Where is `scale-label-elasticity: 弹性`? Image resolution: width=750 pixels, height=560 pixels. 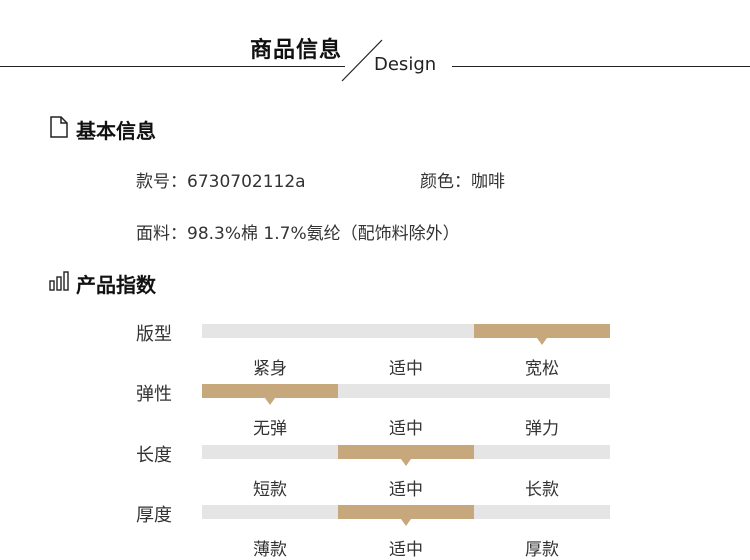 scale-label-elasticity: 弹性 is located at coordinates (154, 394).